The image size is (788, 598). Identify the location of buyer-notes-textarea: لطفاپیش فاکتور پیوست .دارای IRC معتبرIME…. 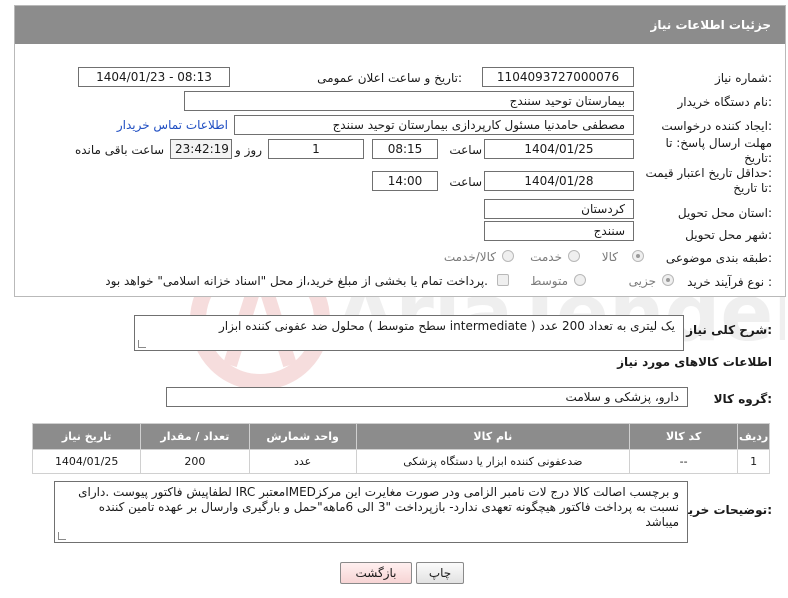
(371, 512).